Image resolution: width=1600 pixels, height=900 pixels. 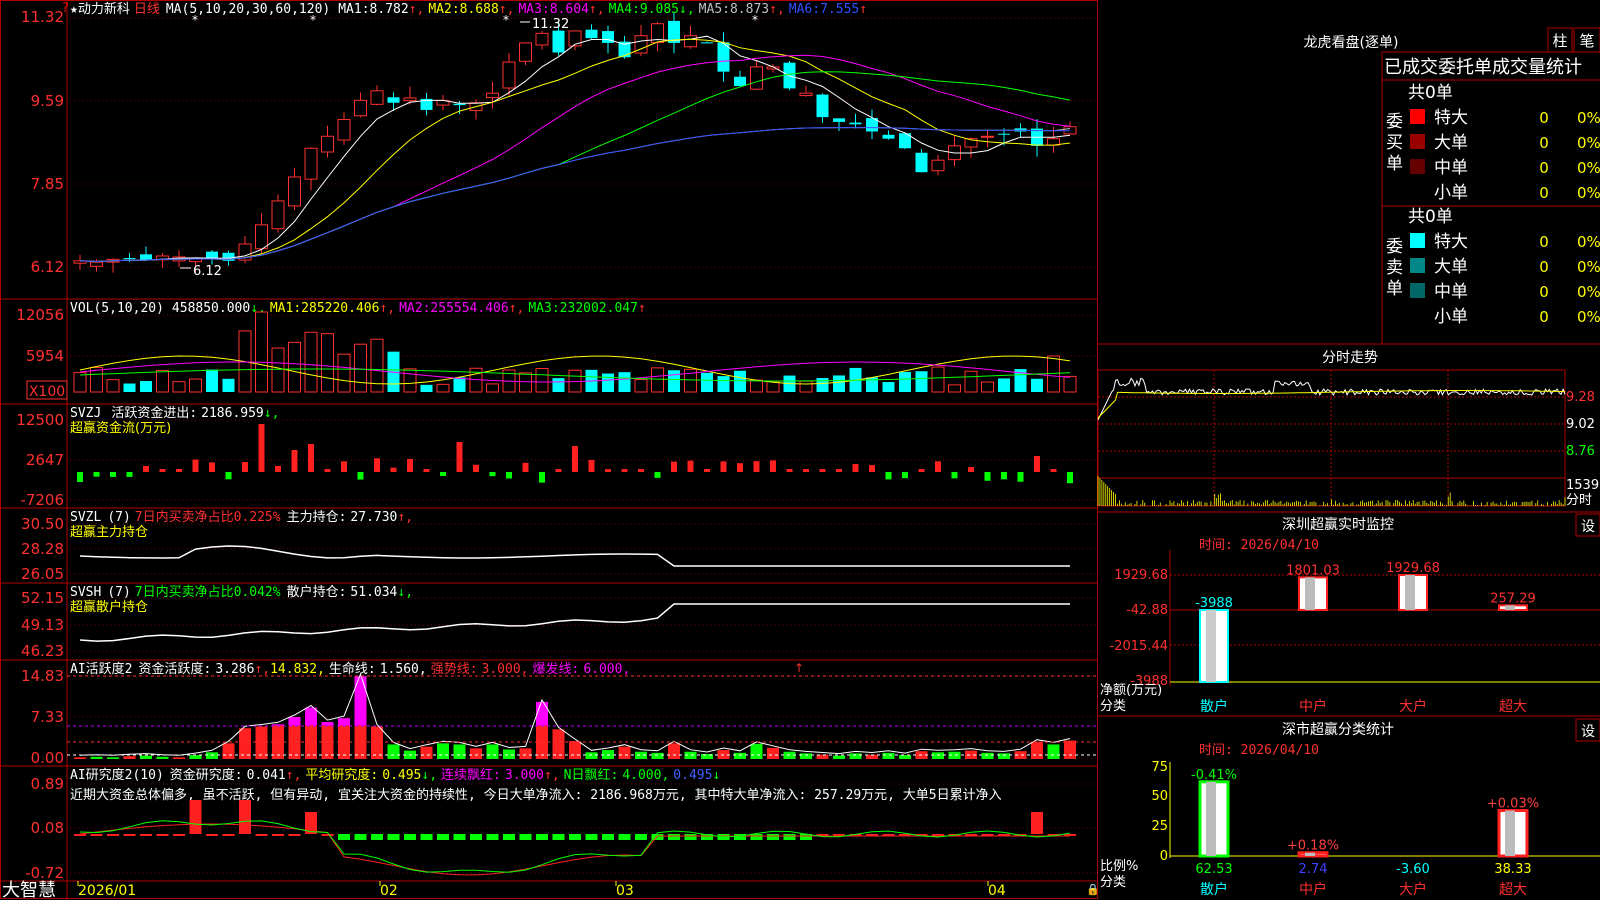 I want to click on classify-bar-shade, so click(x=1510, y=833).